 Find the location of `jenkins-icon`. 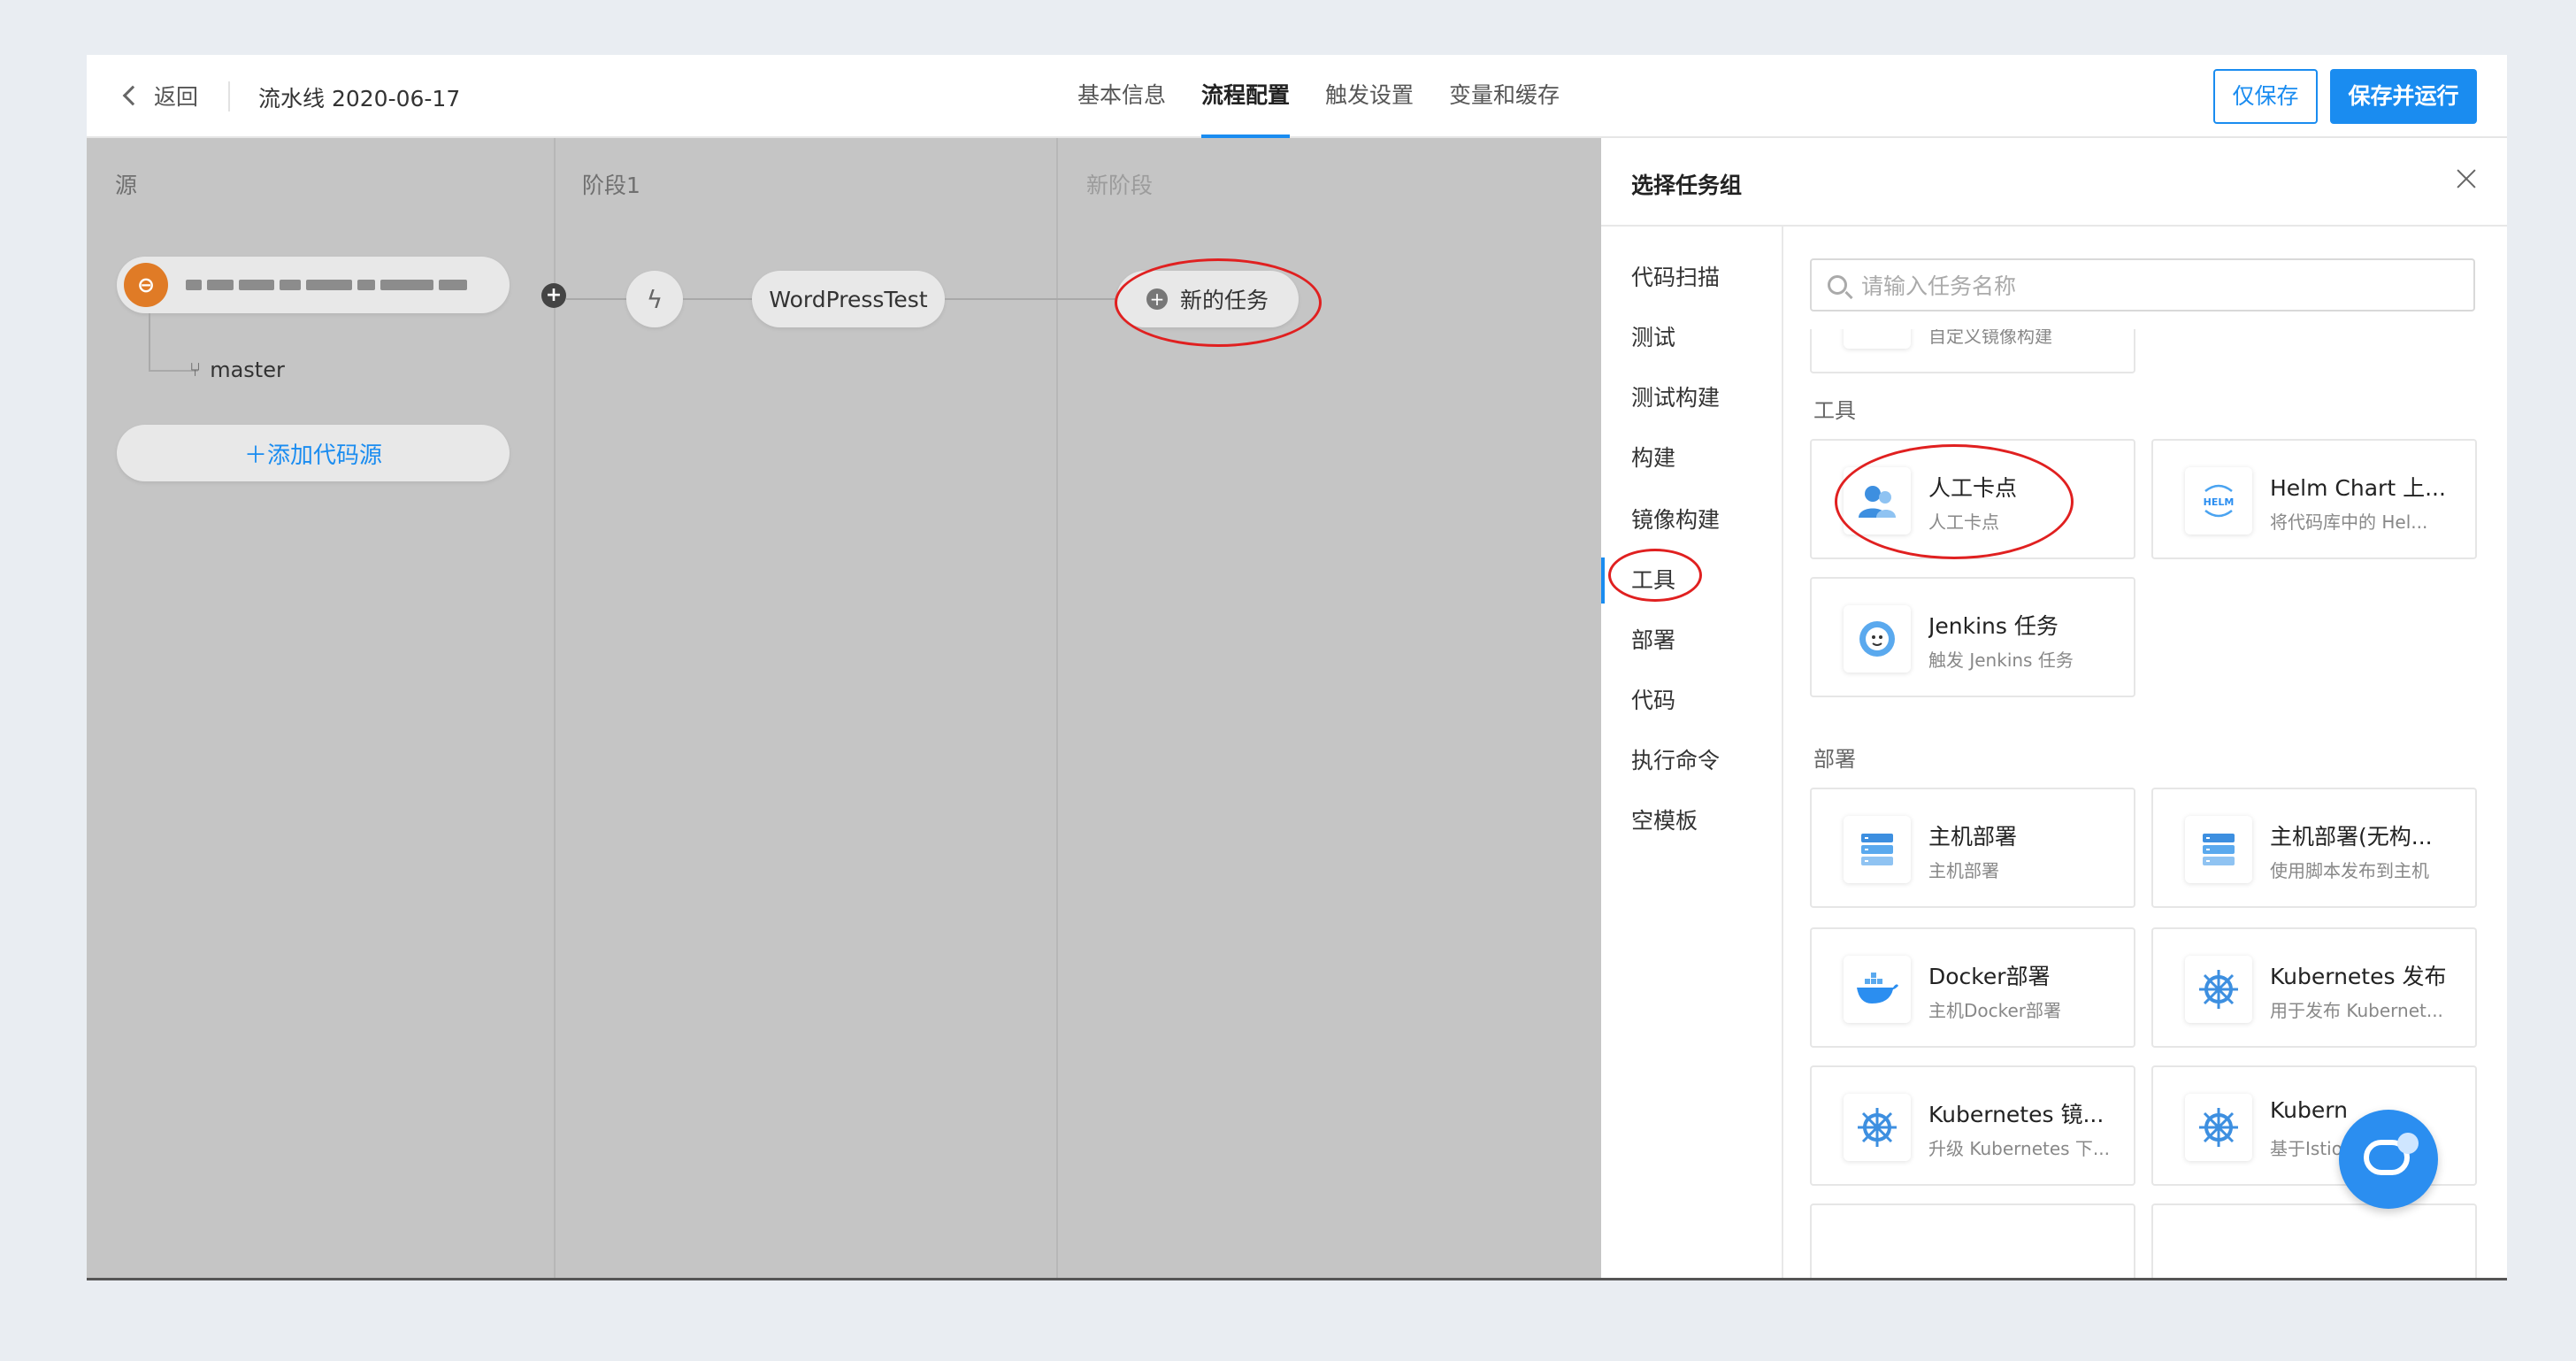

jenkins-icon is located at coordinates (1877, 639).